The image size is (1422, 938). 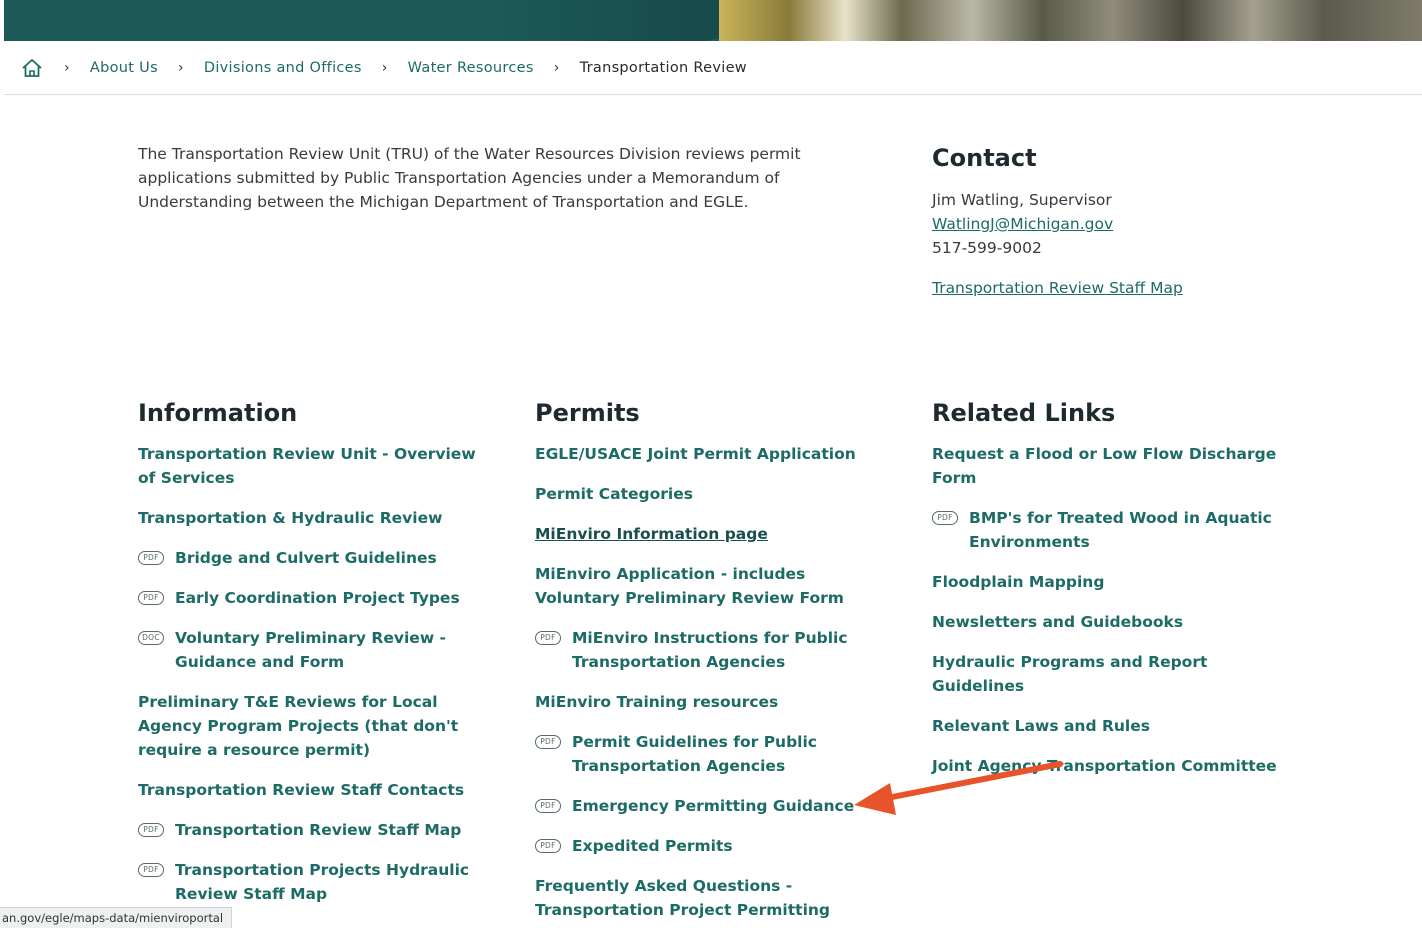 I want to click on link: EGLE/USACE Joint Permit Application, so click(x=695, y=454).